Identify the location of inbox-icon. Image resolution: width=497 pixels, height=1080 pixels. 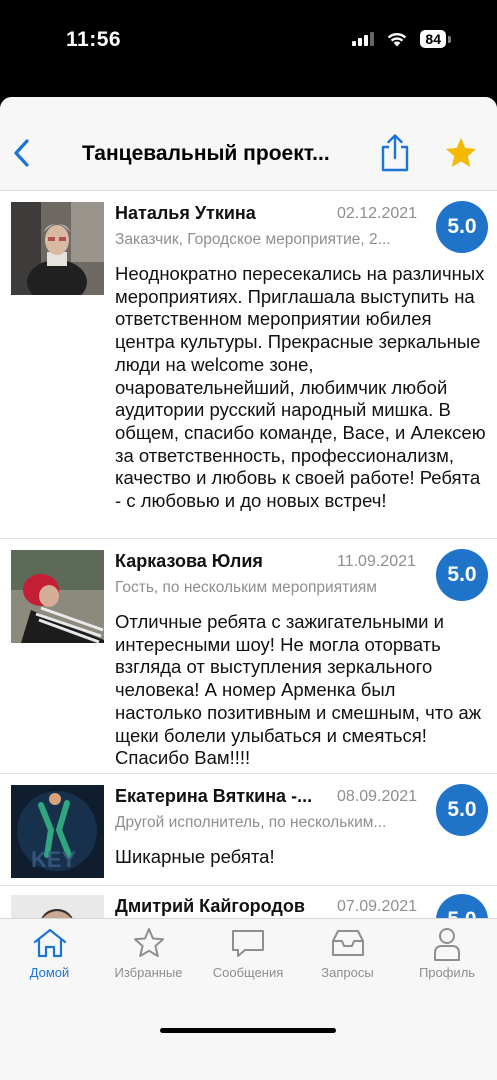
(347, 943).